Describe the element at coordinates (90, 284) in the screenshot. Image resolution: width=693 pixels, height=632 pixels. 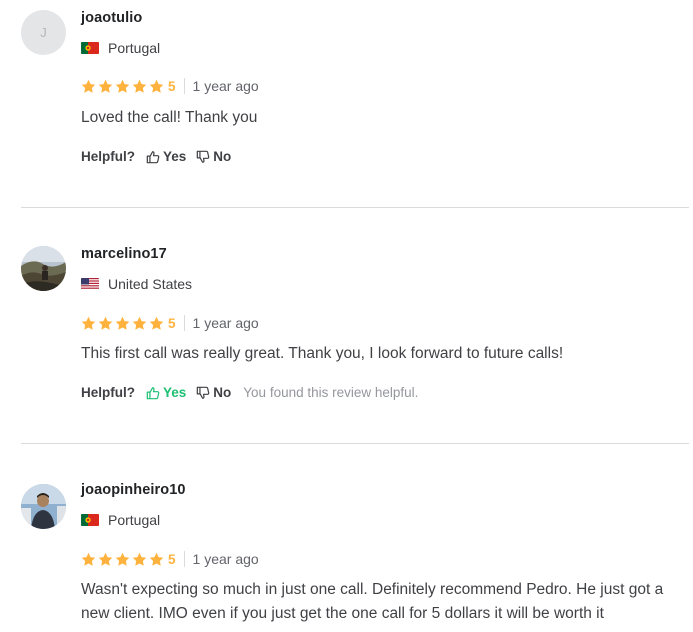
I see `usa-flag-icon` at that location.